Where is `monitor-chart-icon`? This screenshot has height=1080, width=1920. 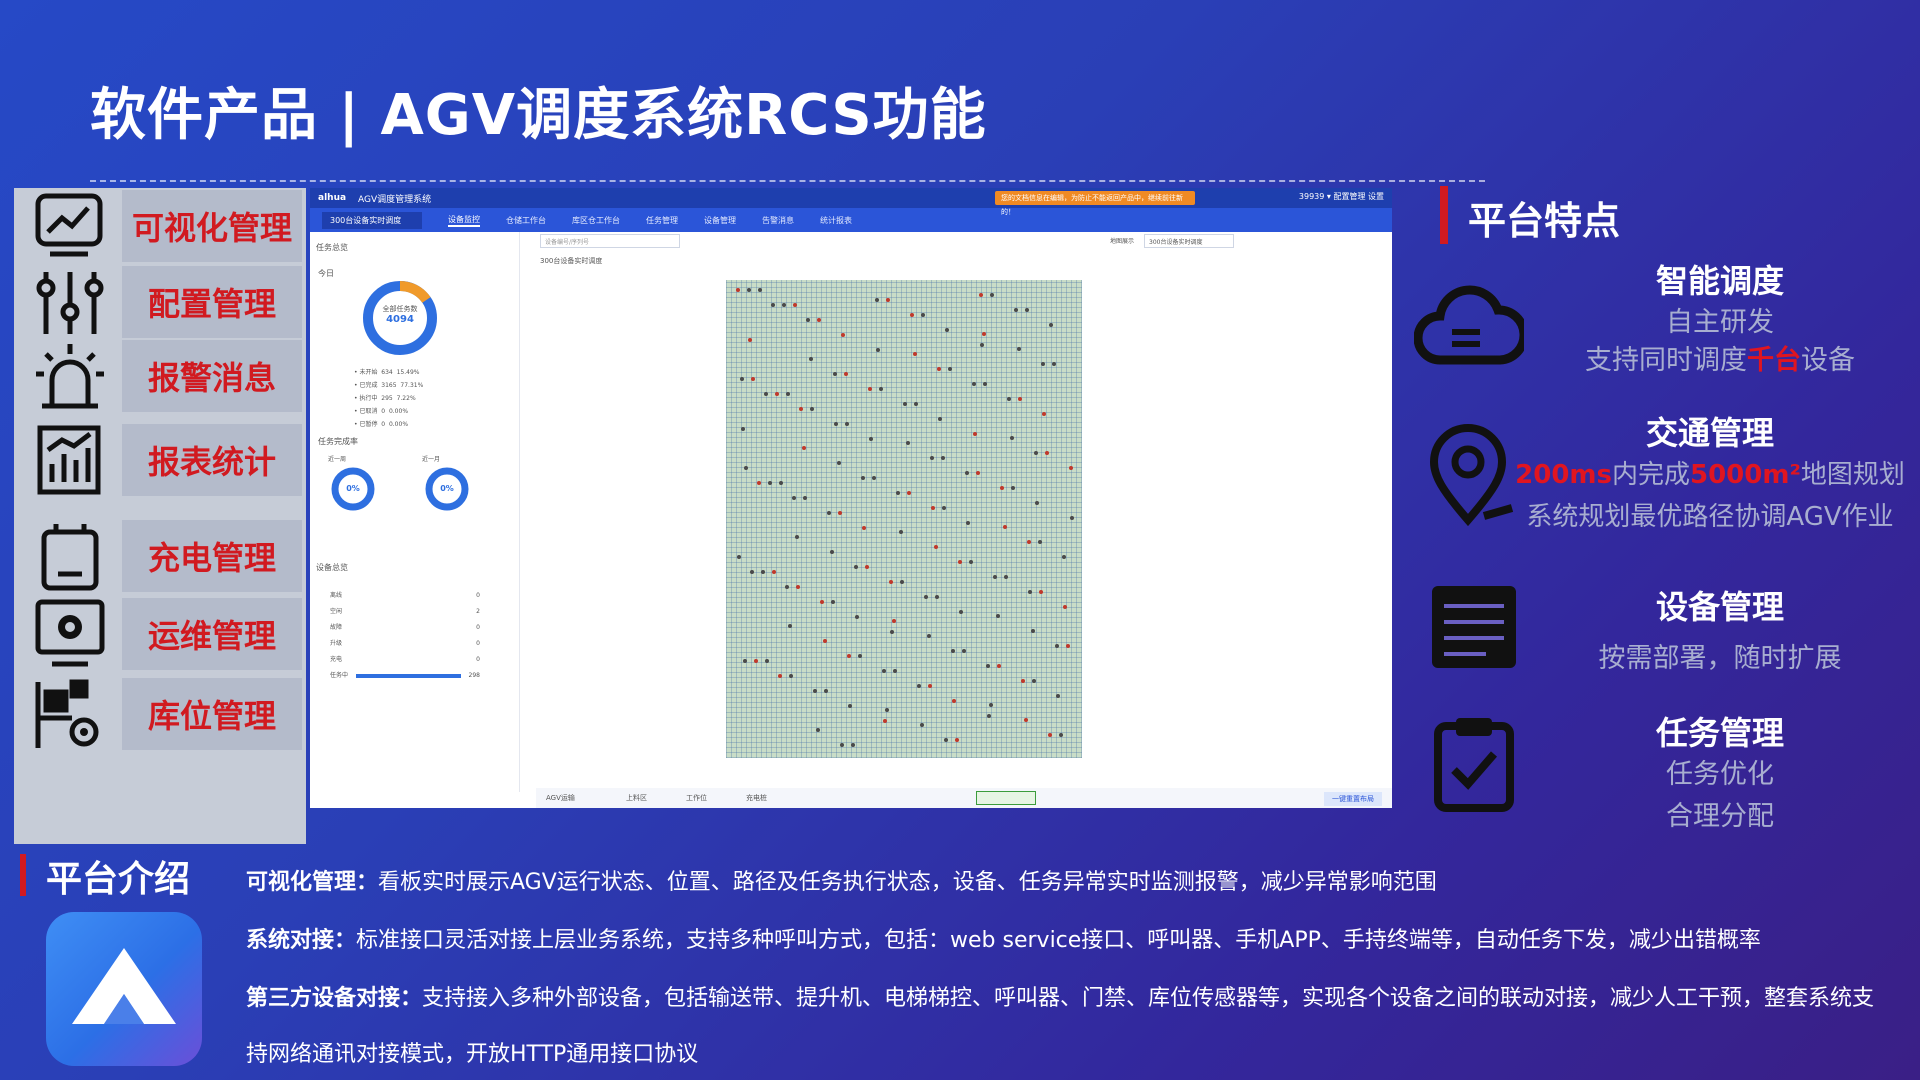
monitor-chart-icon is located at coordinates (70, 226).